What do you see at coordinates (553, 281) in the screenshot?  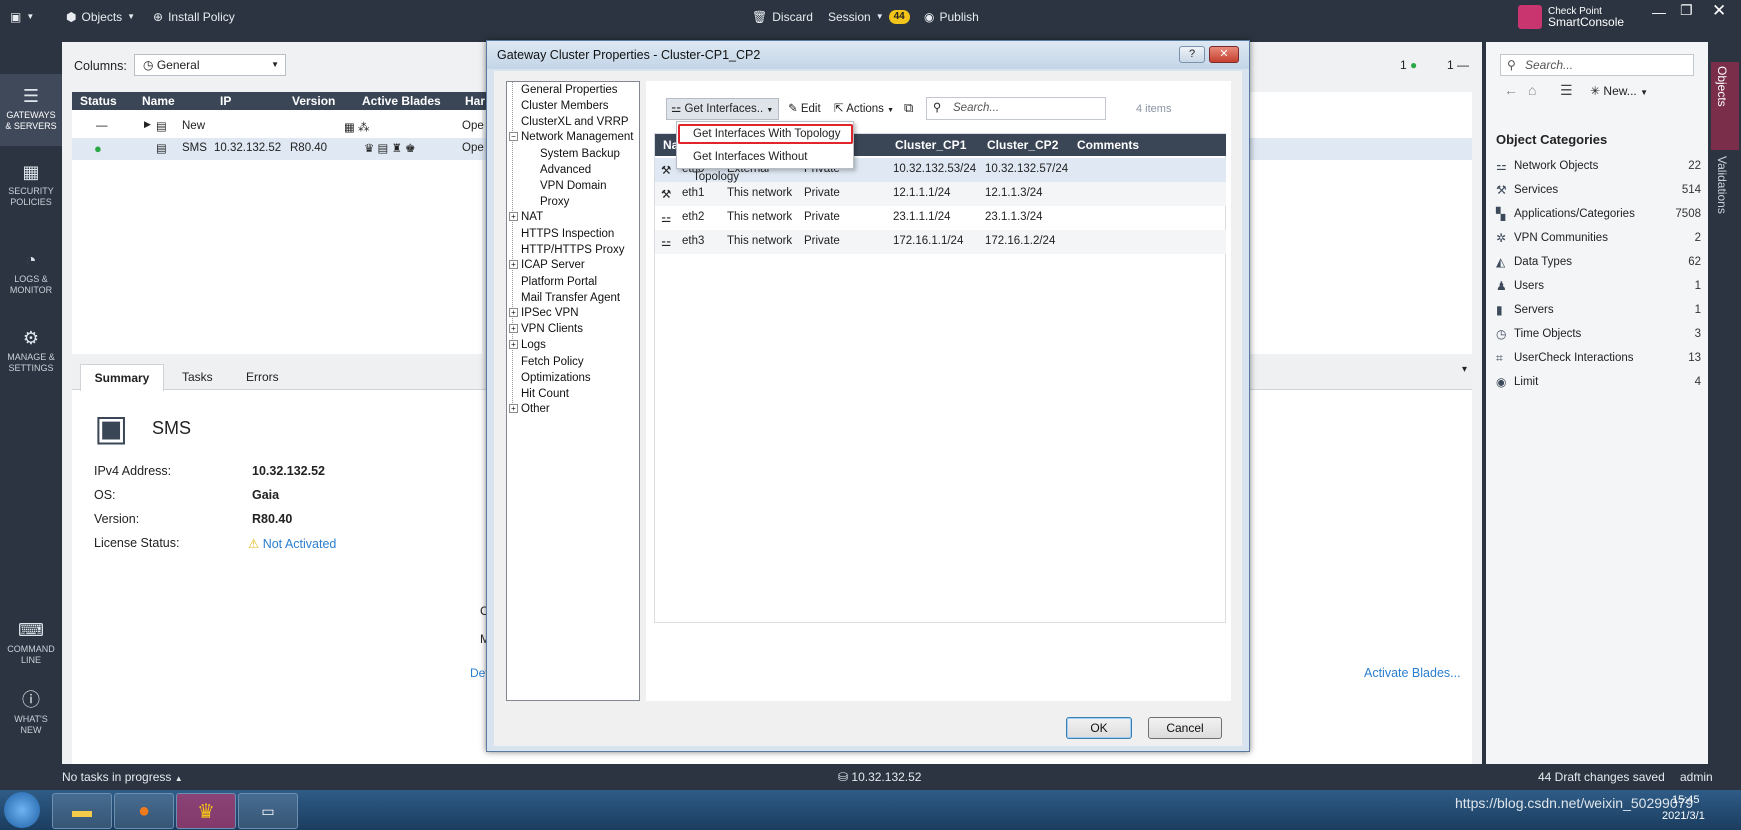 I see `tree-item-platform-portal: Platform Portal` at bounding box center [553, 281].